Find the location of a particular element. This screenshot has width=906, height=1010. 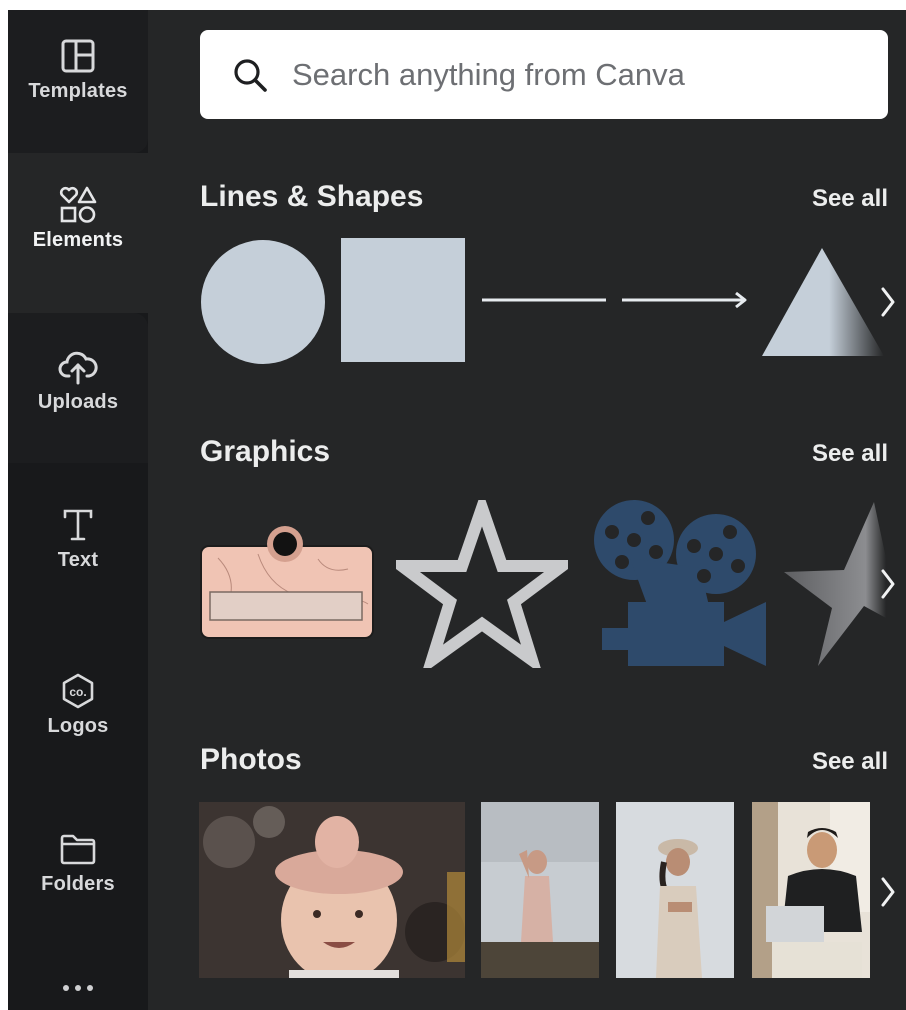

photos-next-chevron is located at coordinates (888, 892).